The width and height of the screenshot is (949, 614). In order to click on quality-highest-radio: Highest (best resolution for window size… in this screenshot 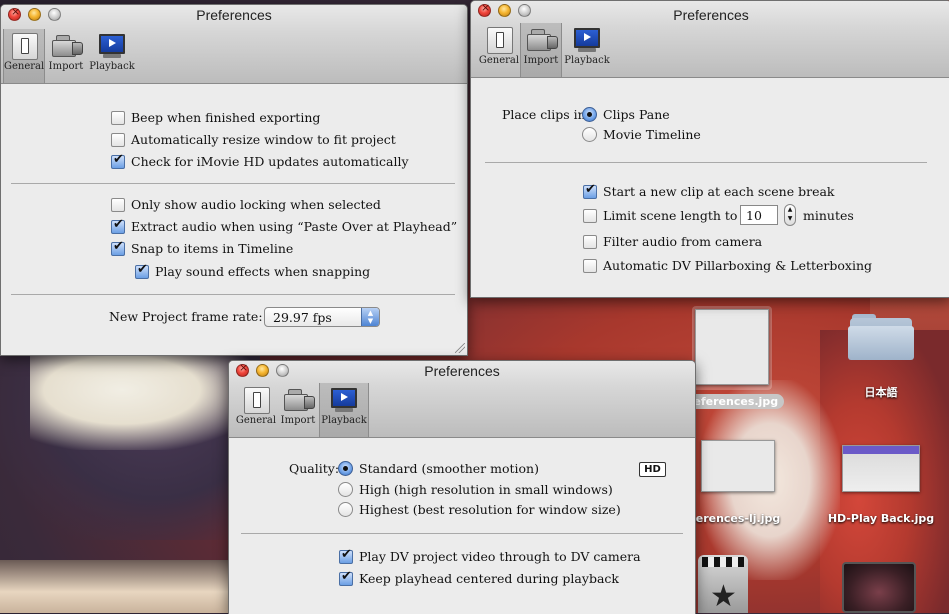, I will do `click(479, 509)`.